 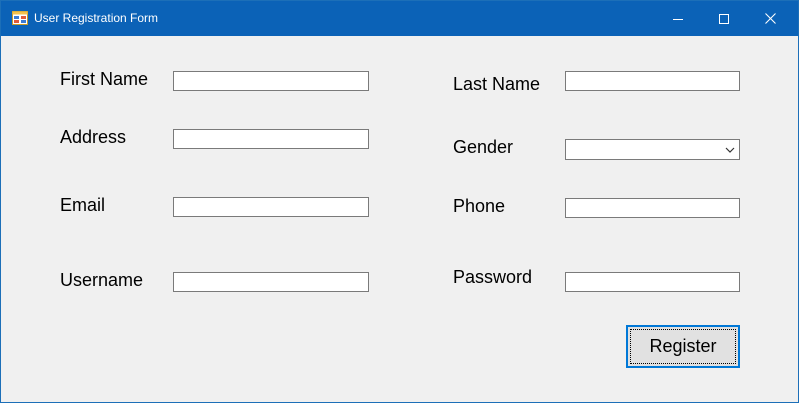 What do you see at coordinates (399, 18) in the screenshot?
I see `title-bar: User Registration Form` at bounding box center [399, 18].